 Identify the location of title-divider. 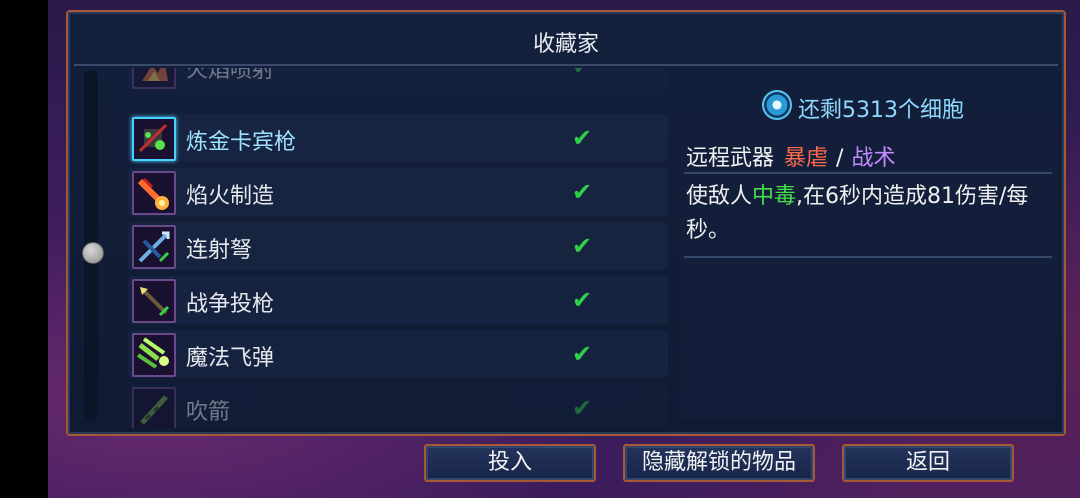
(566, 65).